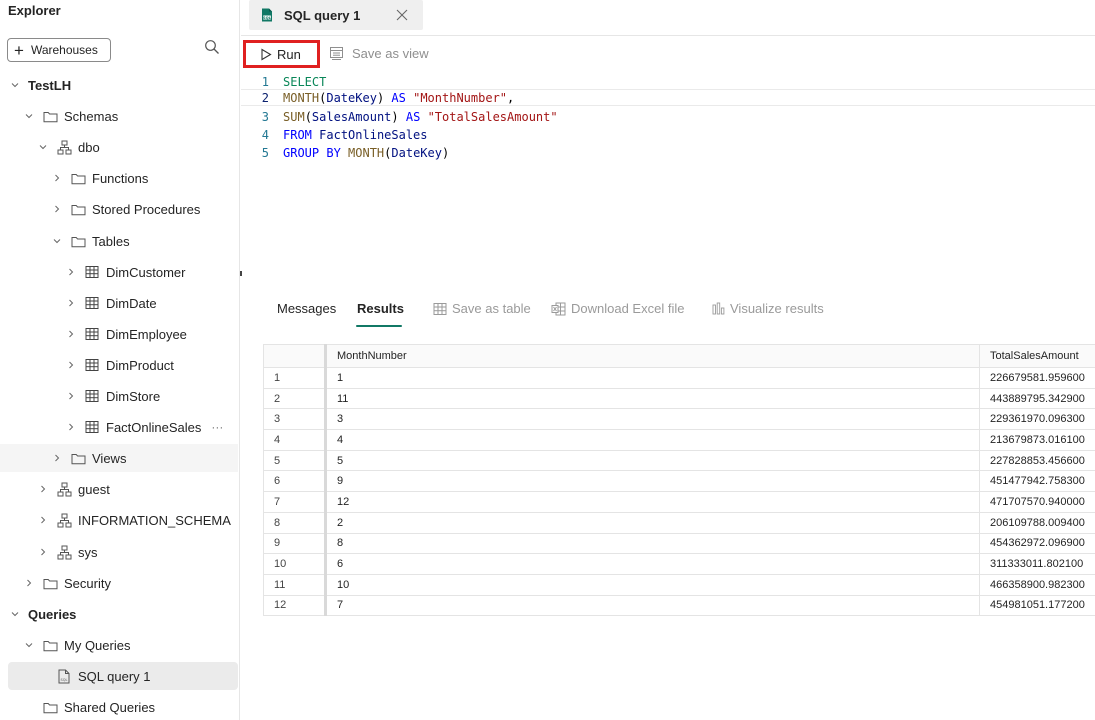 The image size is (1095, 720). I want to click on cell-totalsalesamount: 454981051.177200, so click(1037, 606).